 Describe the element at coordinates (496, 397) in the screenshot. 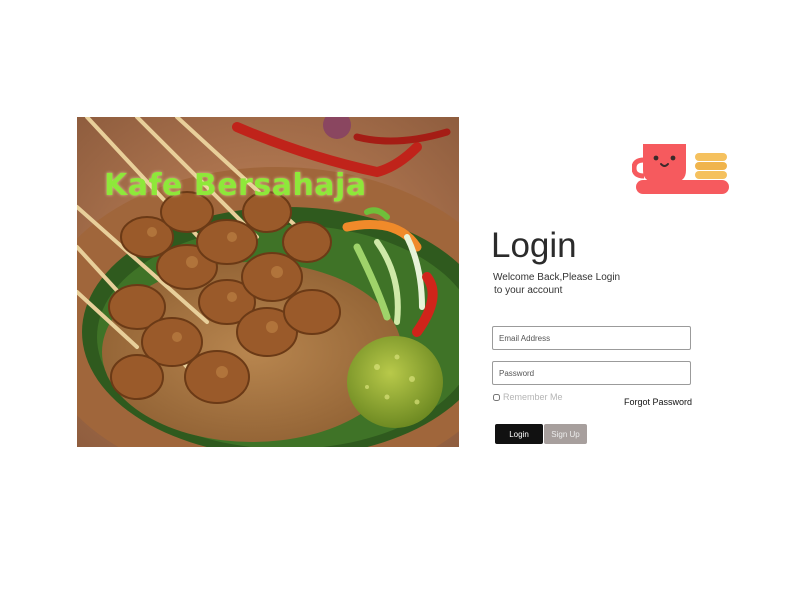

I see `remember-me-checkbox` at that location.